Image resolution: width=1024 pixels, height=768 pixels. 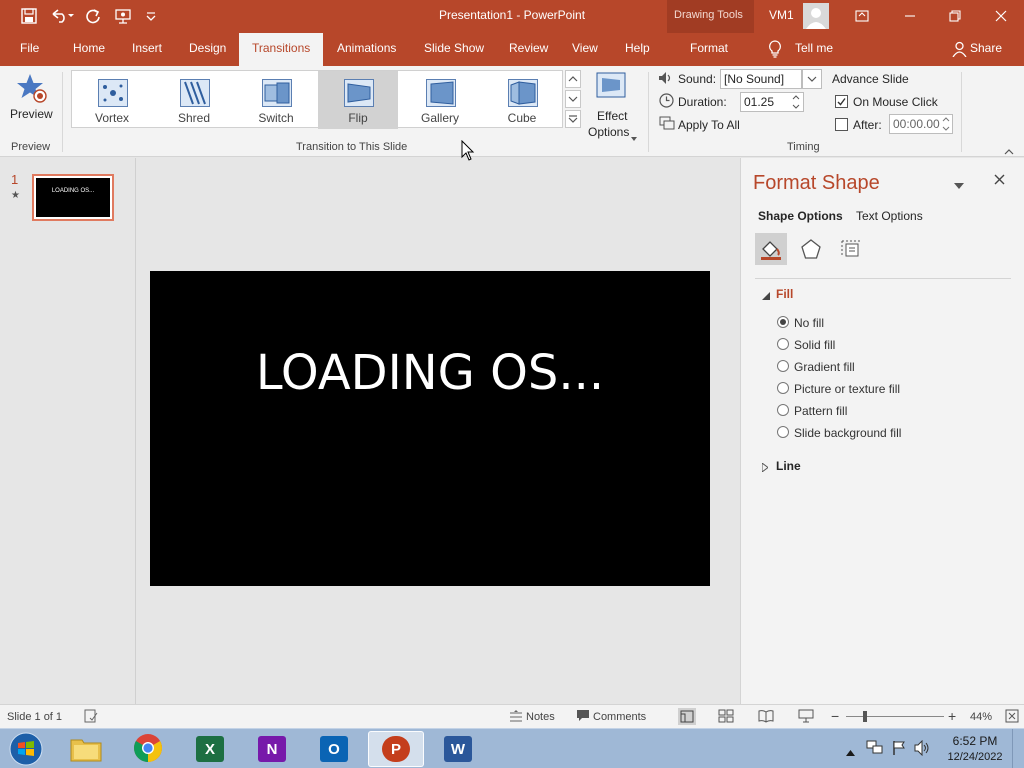 I want to click on after-checkbox, so click(x=841, y=124).